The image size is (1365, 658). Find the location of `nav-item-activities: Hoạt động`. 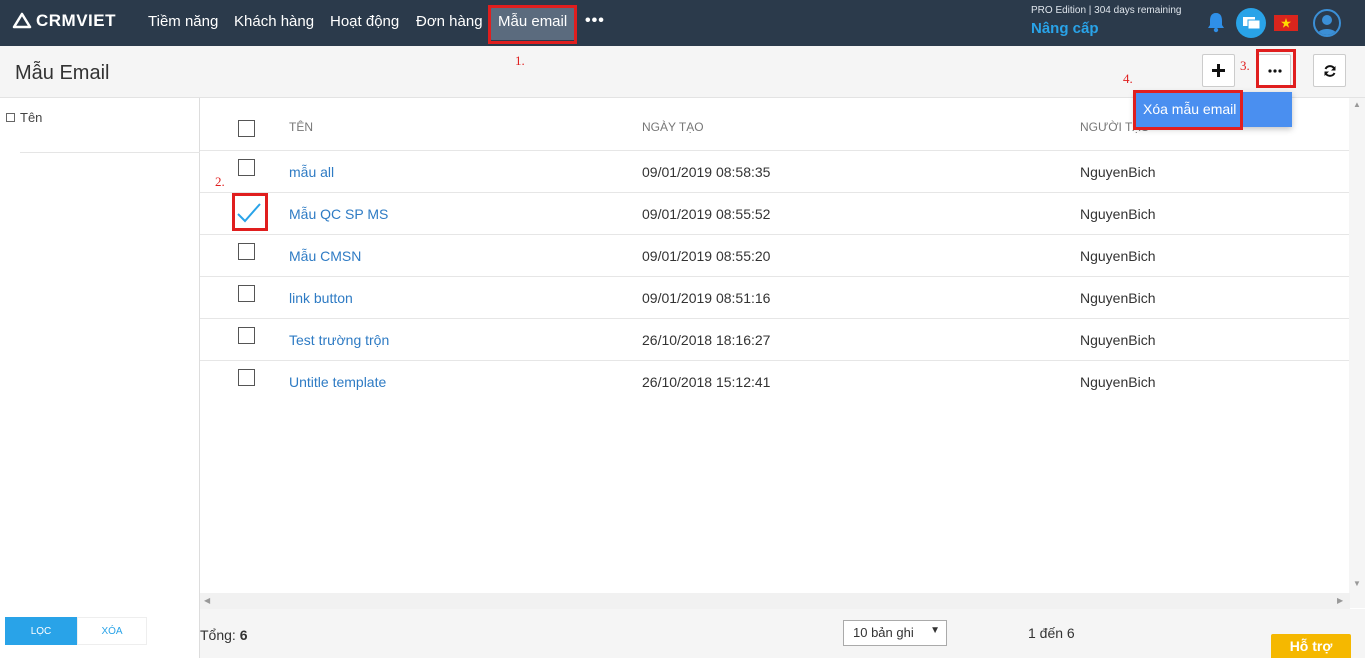

nav-item-activities: Hoạt động is located at coordinates (364, 21).